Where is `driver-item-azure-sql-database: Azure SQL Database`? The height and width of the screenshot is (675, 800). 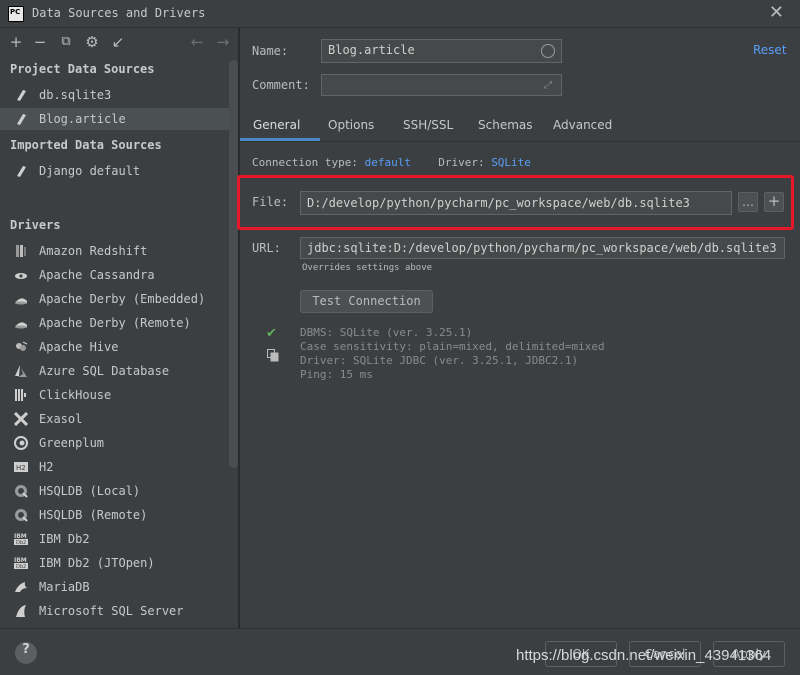 driver-item-azure-sql-database: Azure SQL Database is located at coordinates (115, 371).